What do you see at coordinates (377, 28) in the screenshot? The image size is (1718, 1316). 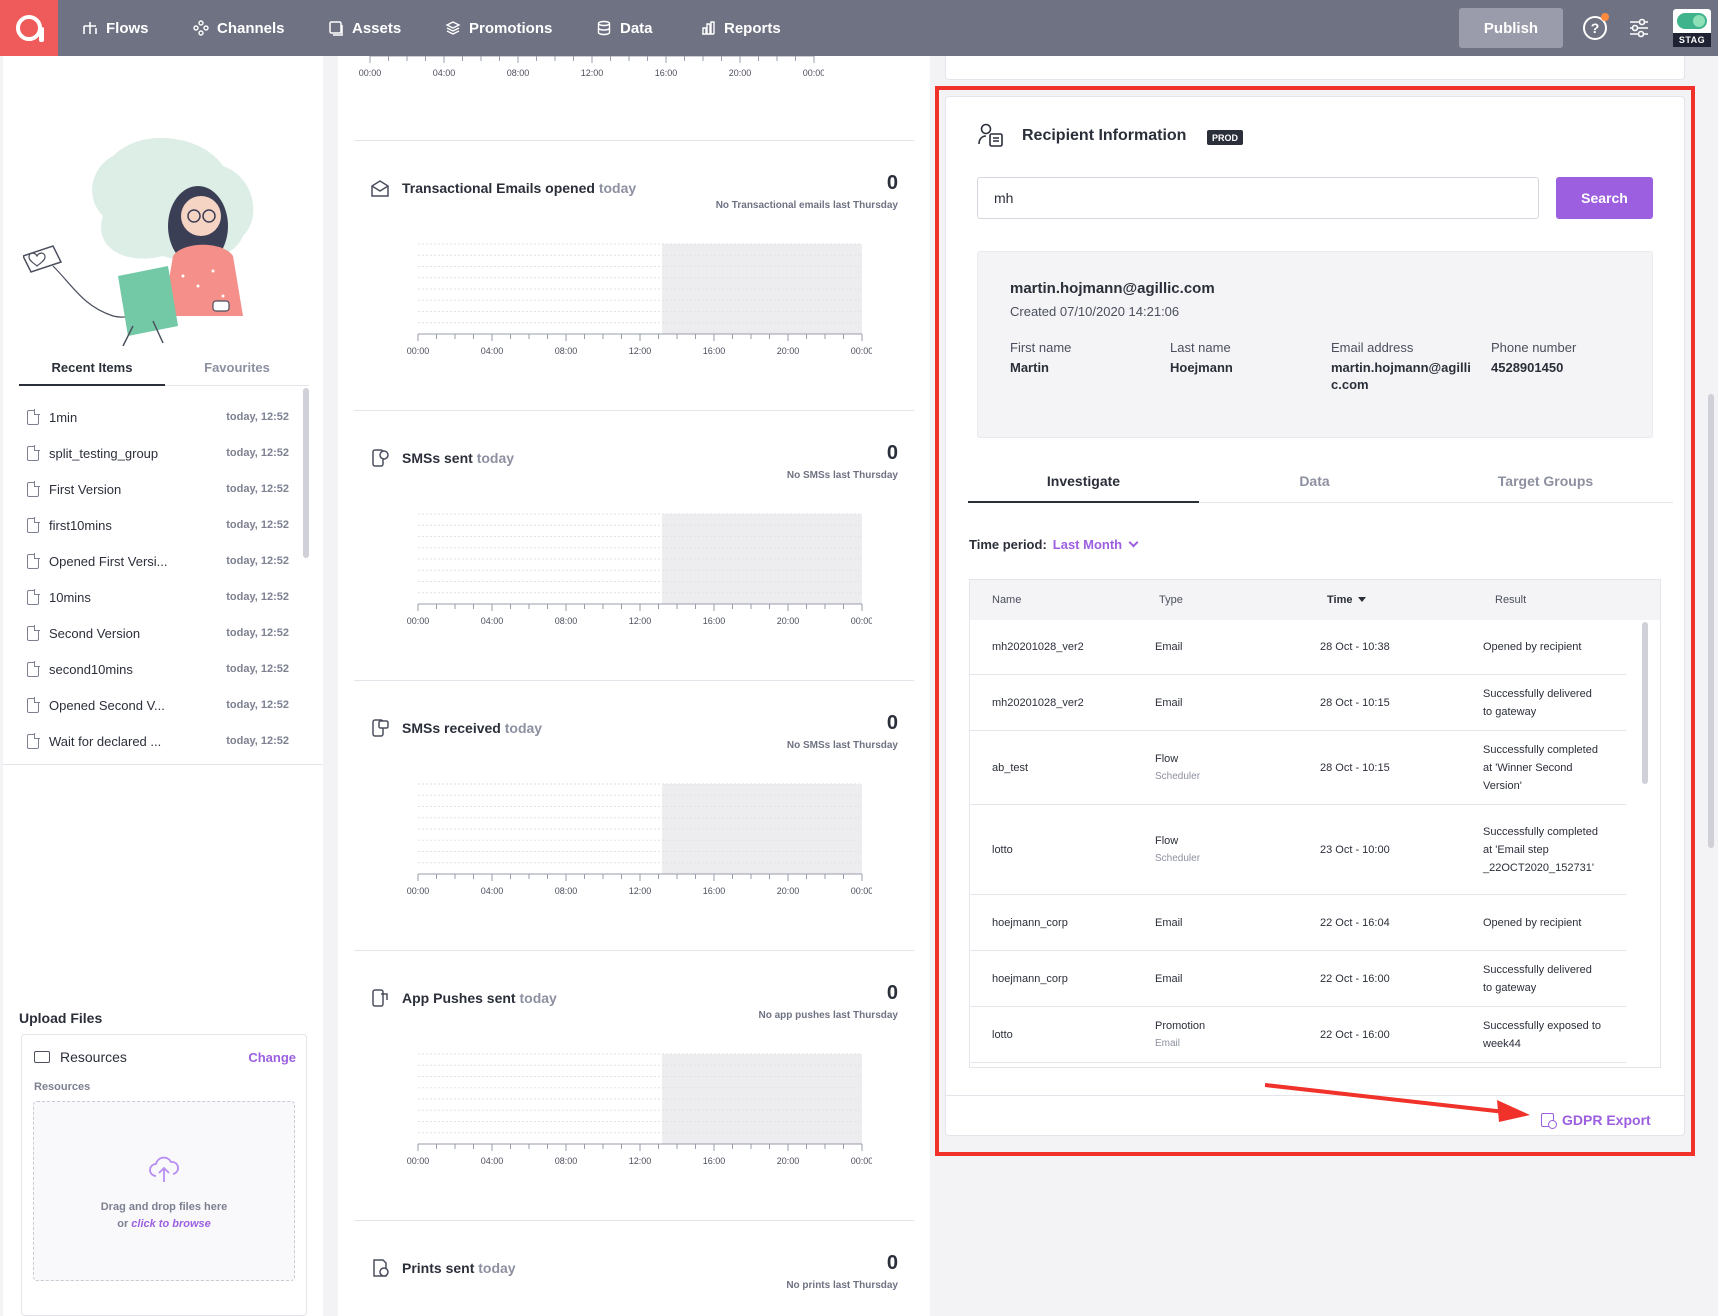 I see `nav-label: Assets` at bounding box center [377, 28].